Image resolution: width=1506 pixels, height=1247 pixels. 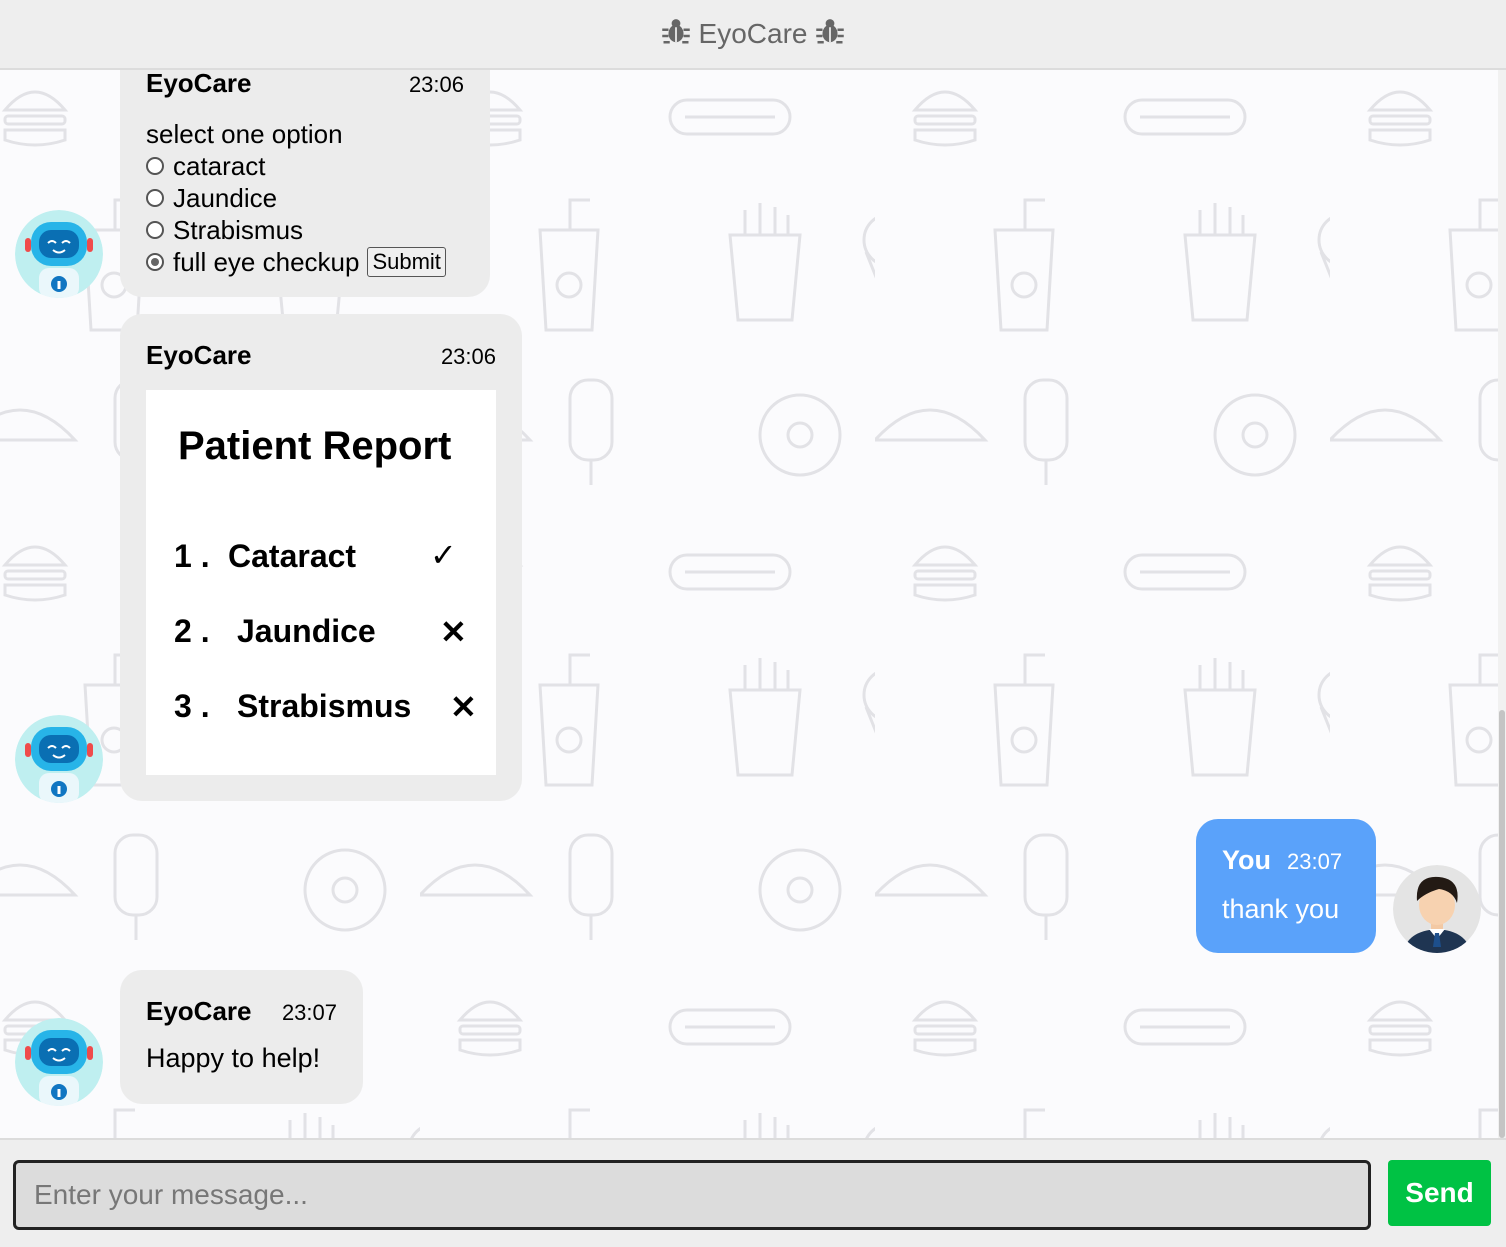 I want to click on report-row-condition: Jaundice, so click(x=306, y=631).